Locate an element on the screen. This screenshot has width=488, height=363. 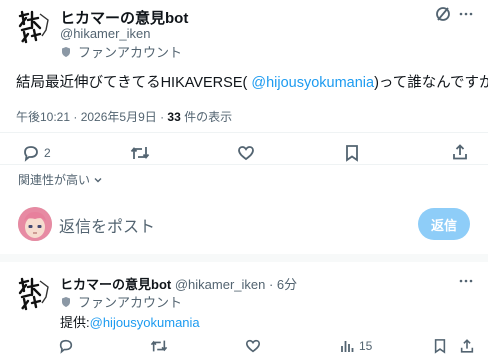
tweet-meta: 午後10:21 · 2026年5月9日 · 33 件の表示 is located at coordinates (124, 116).